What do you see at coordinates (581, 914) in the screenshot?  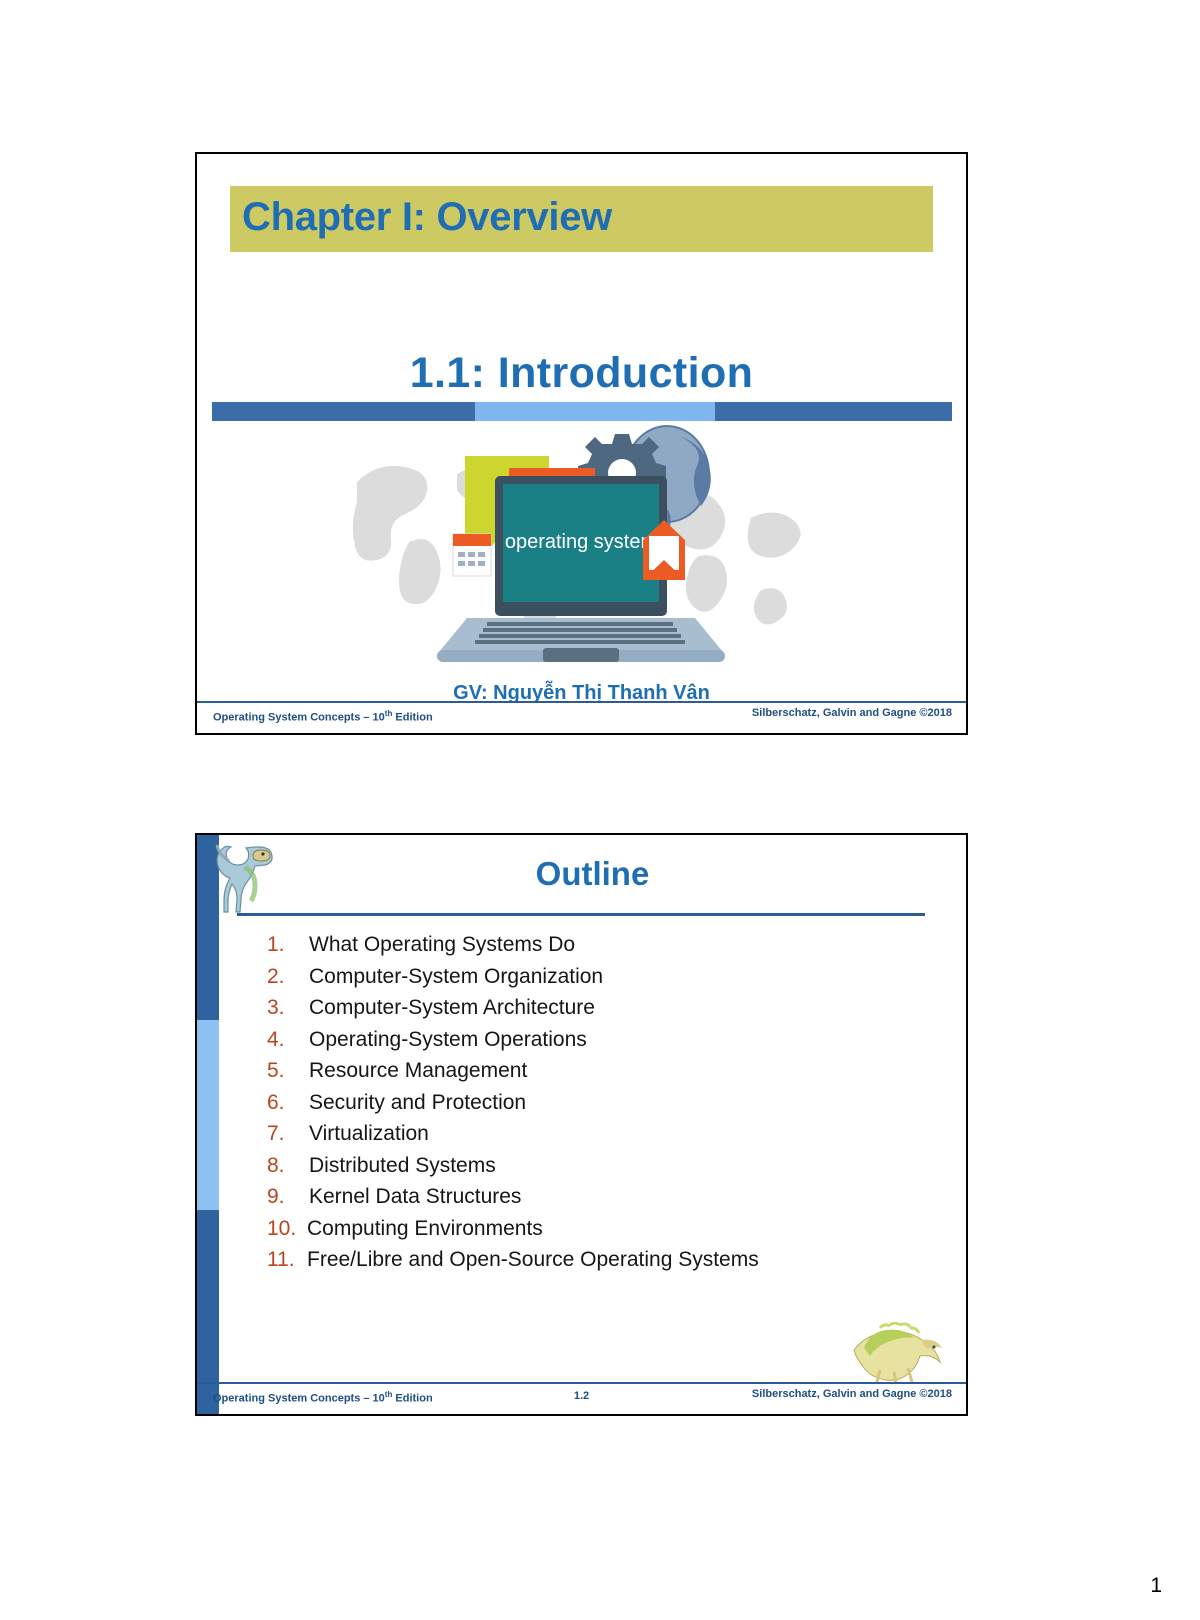 I see `header-underline` at bounding box center [581, 914].